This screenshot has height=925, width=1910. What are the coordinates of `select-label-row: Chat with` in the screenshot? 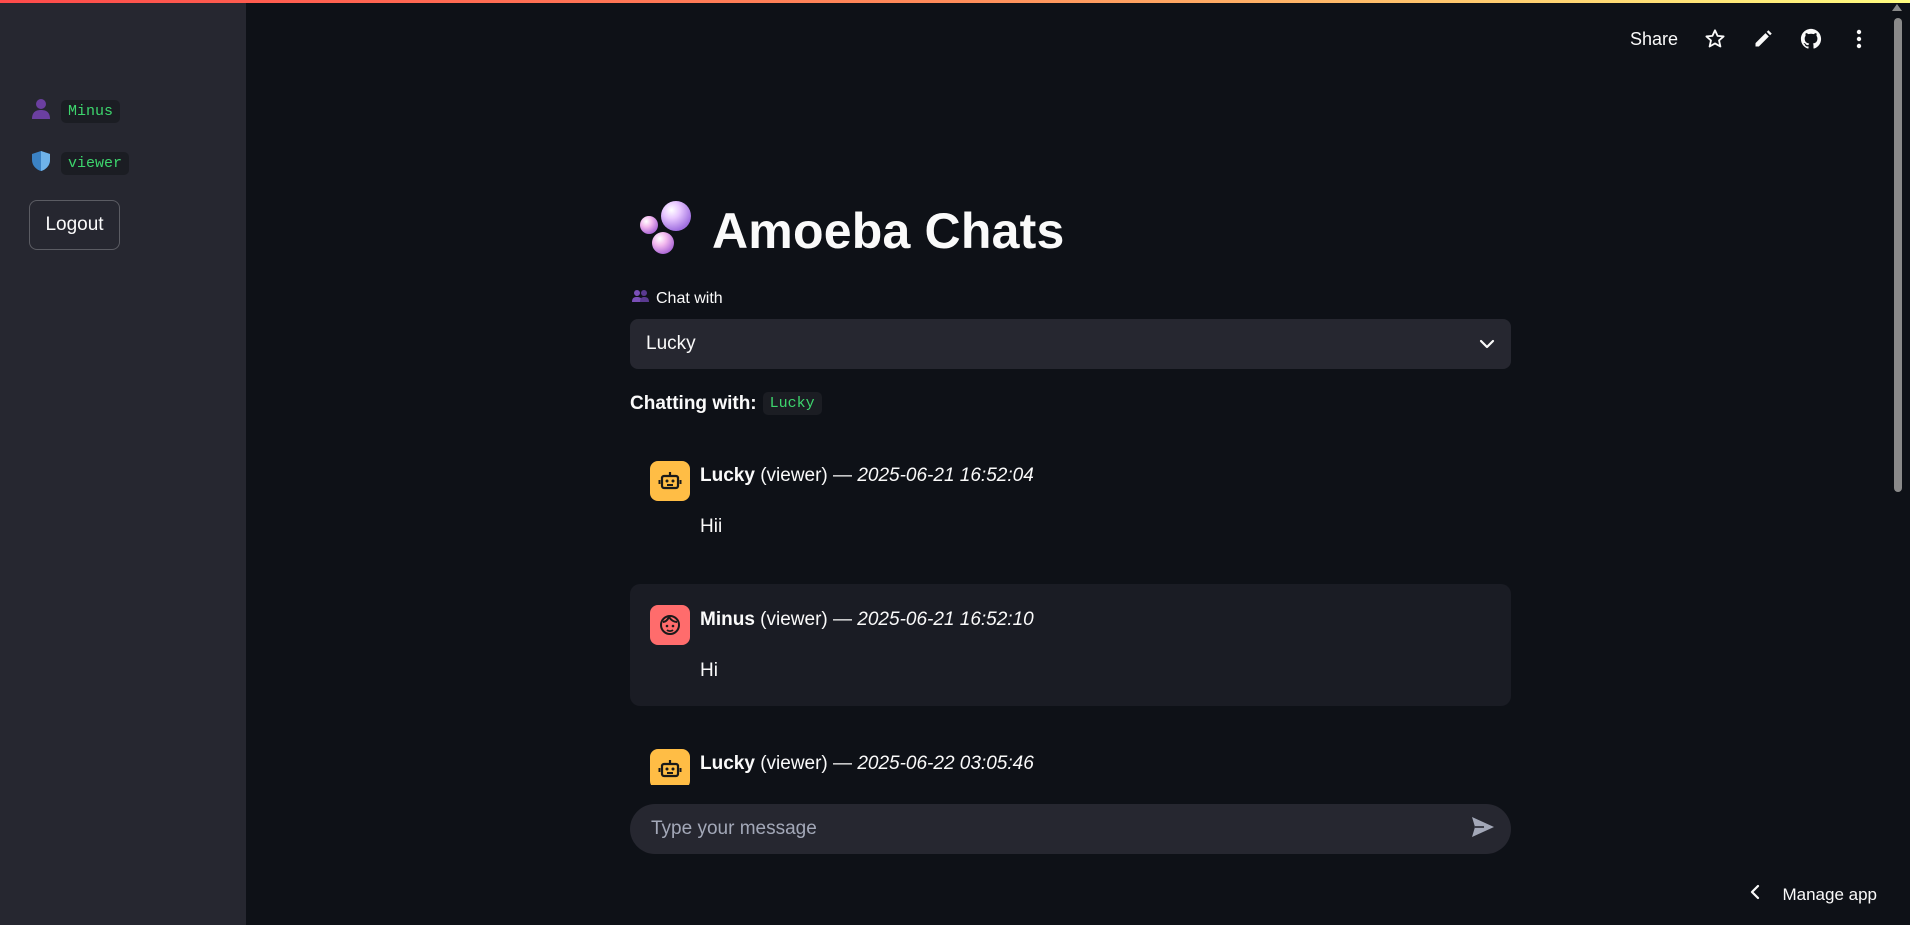 It's located at (677, 298).